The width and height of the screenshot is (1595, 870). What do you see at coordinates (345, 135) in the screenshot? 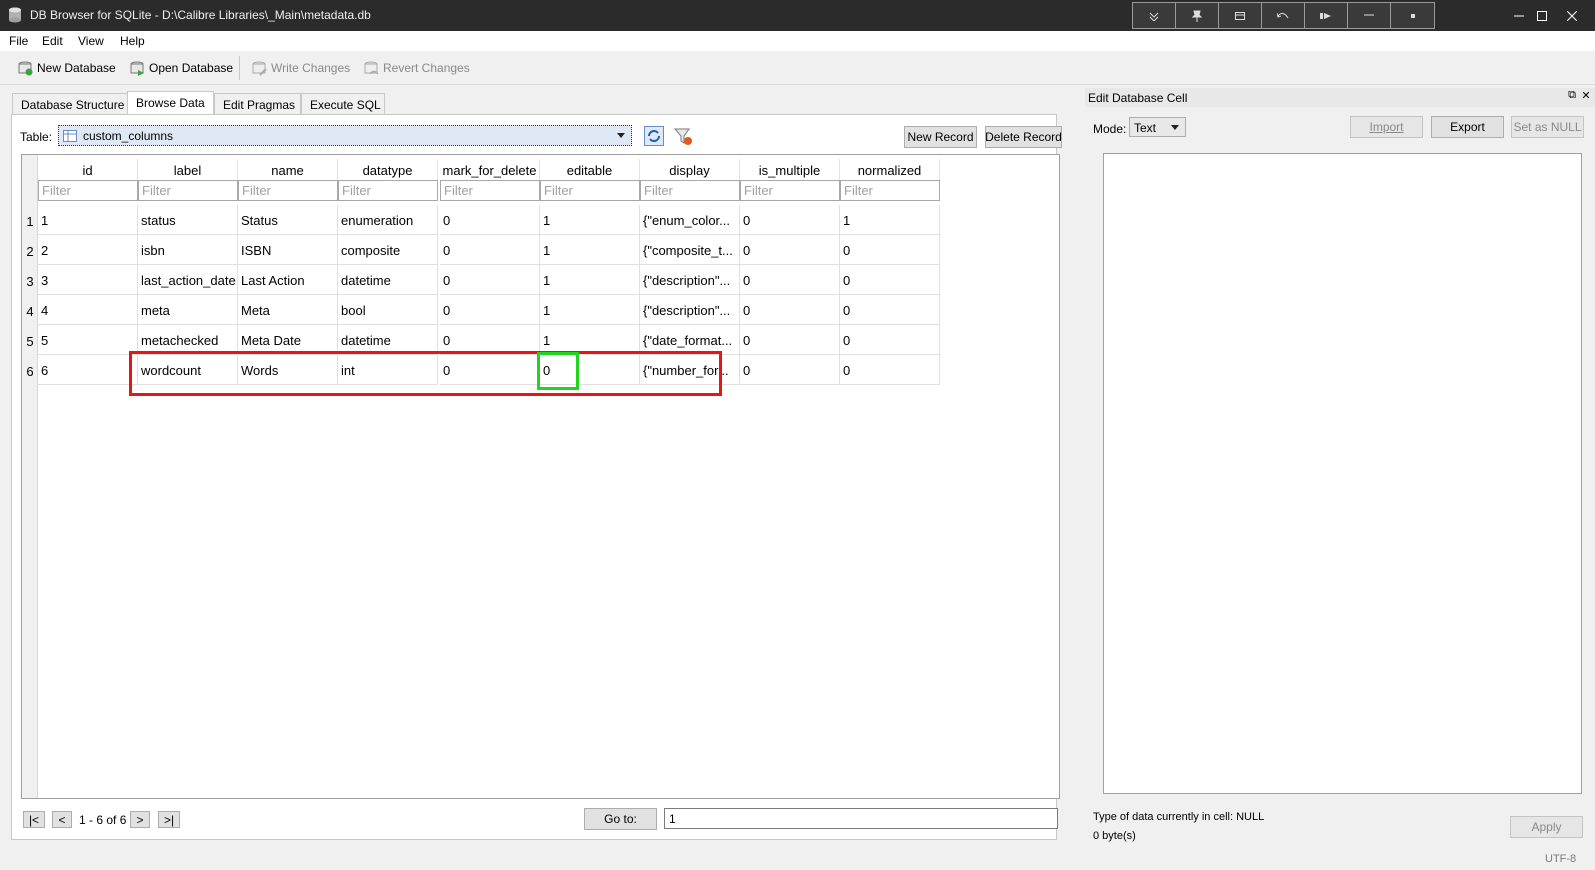
I see `table-select: custom_columns` at bounding box center [345, 135].